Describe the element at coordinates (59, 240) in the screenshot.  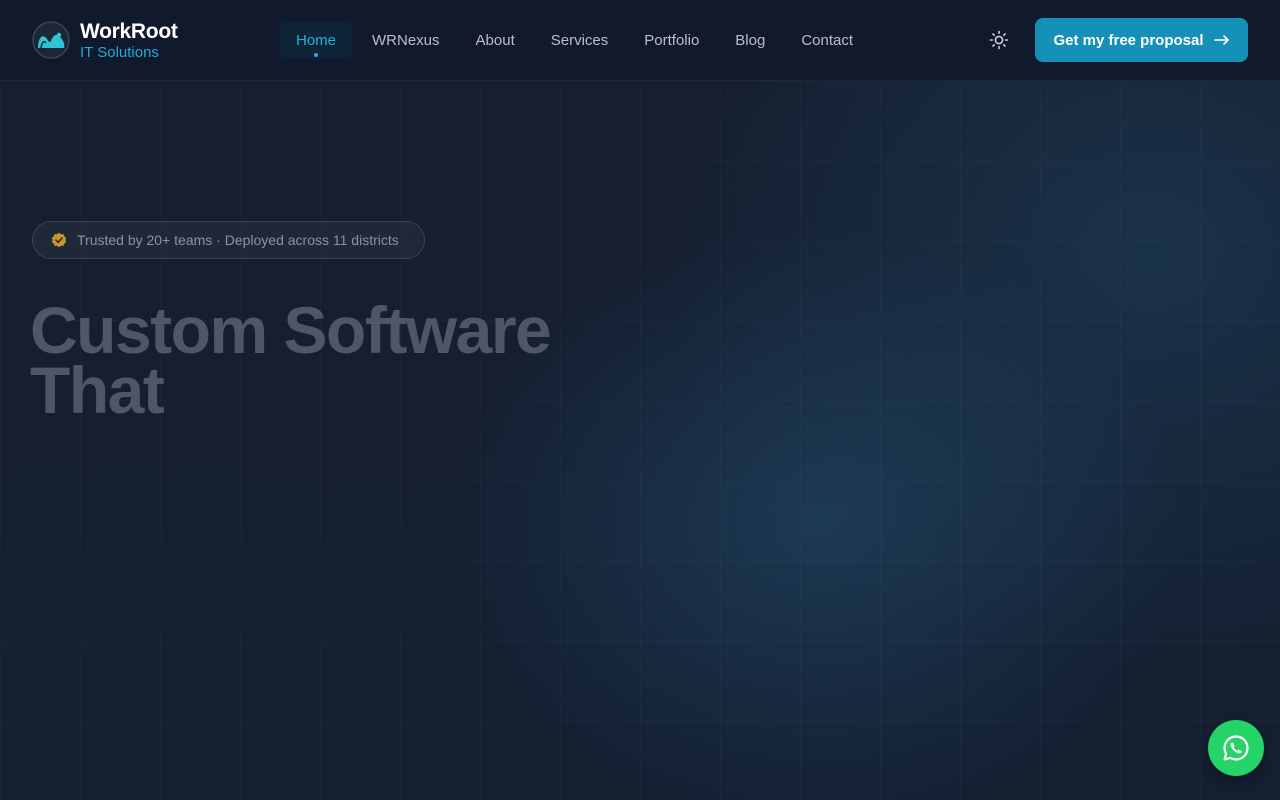
I see `verified-check-icon` at that location.